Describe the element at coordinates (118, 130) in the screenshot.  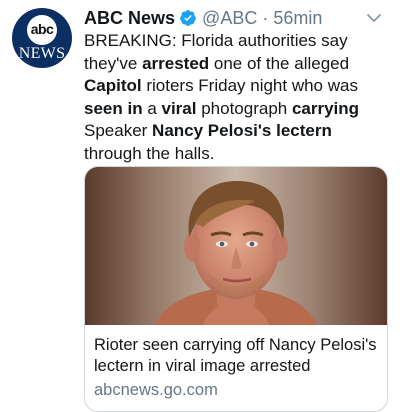
I see `tweet-text-segment: Speaker` at that location.